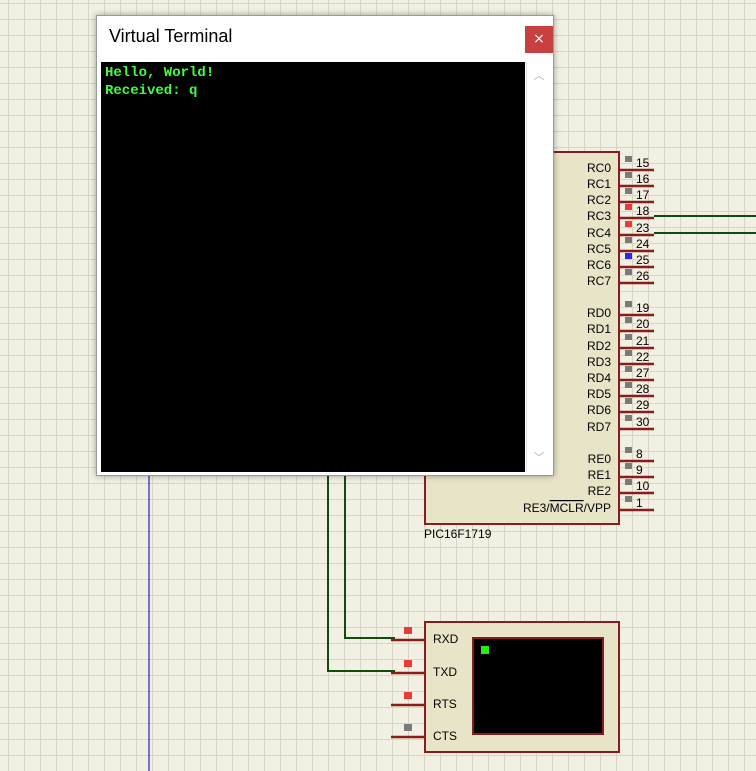  What do you see at coordinates (600, 491) in the screenshot?
I see `mcu-pin-label: RE2` at bounding box center [600, 491].